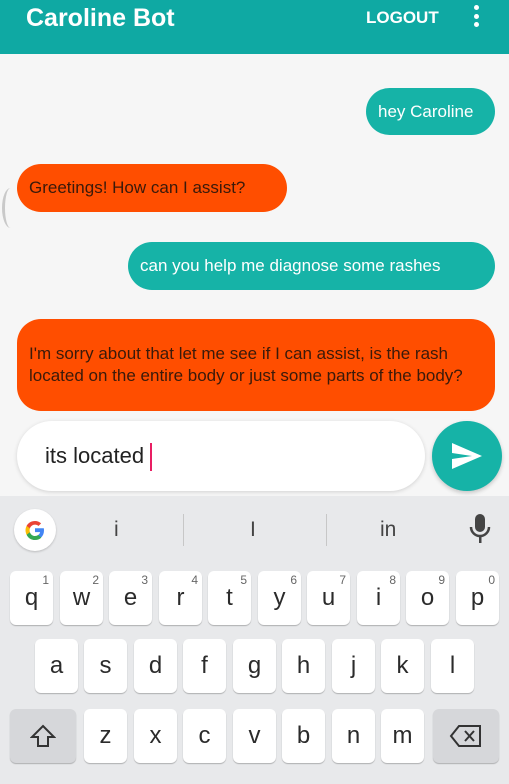 This screenshot has height=784, width=509. I want to click on suggestion: I, so click(253, 530).